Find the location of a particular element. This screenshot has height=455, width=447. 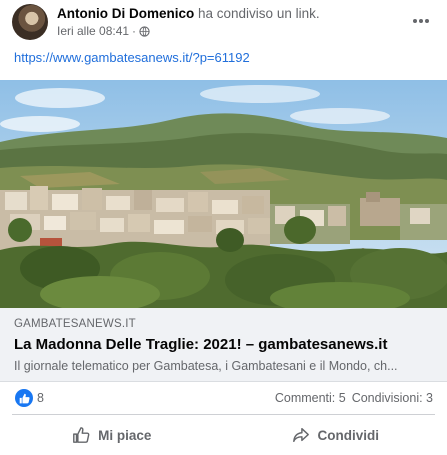

post-meta: Ieri alle 08:41 · is located at coordinates (103, 31).